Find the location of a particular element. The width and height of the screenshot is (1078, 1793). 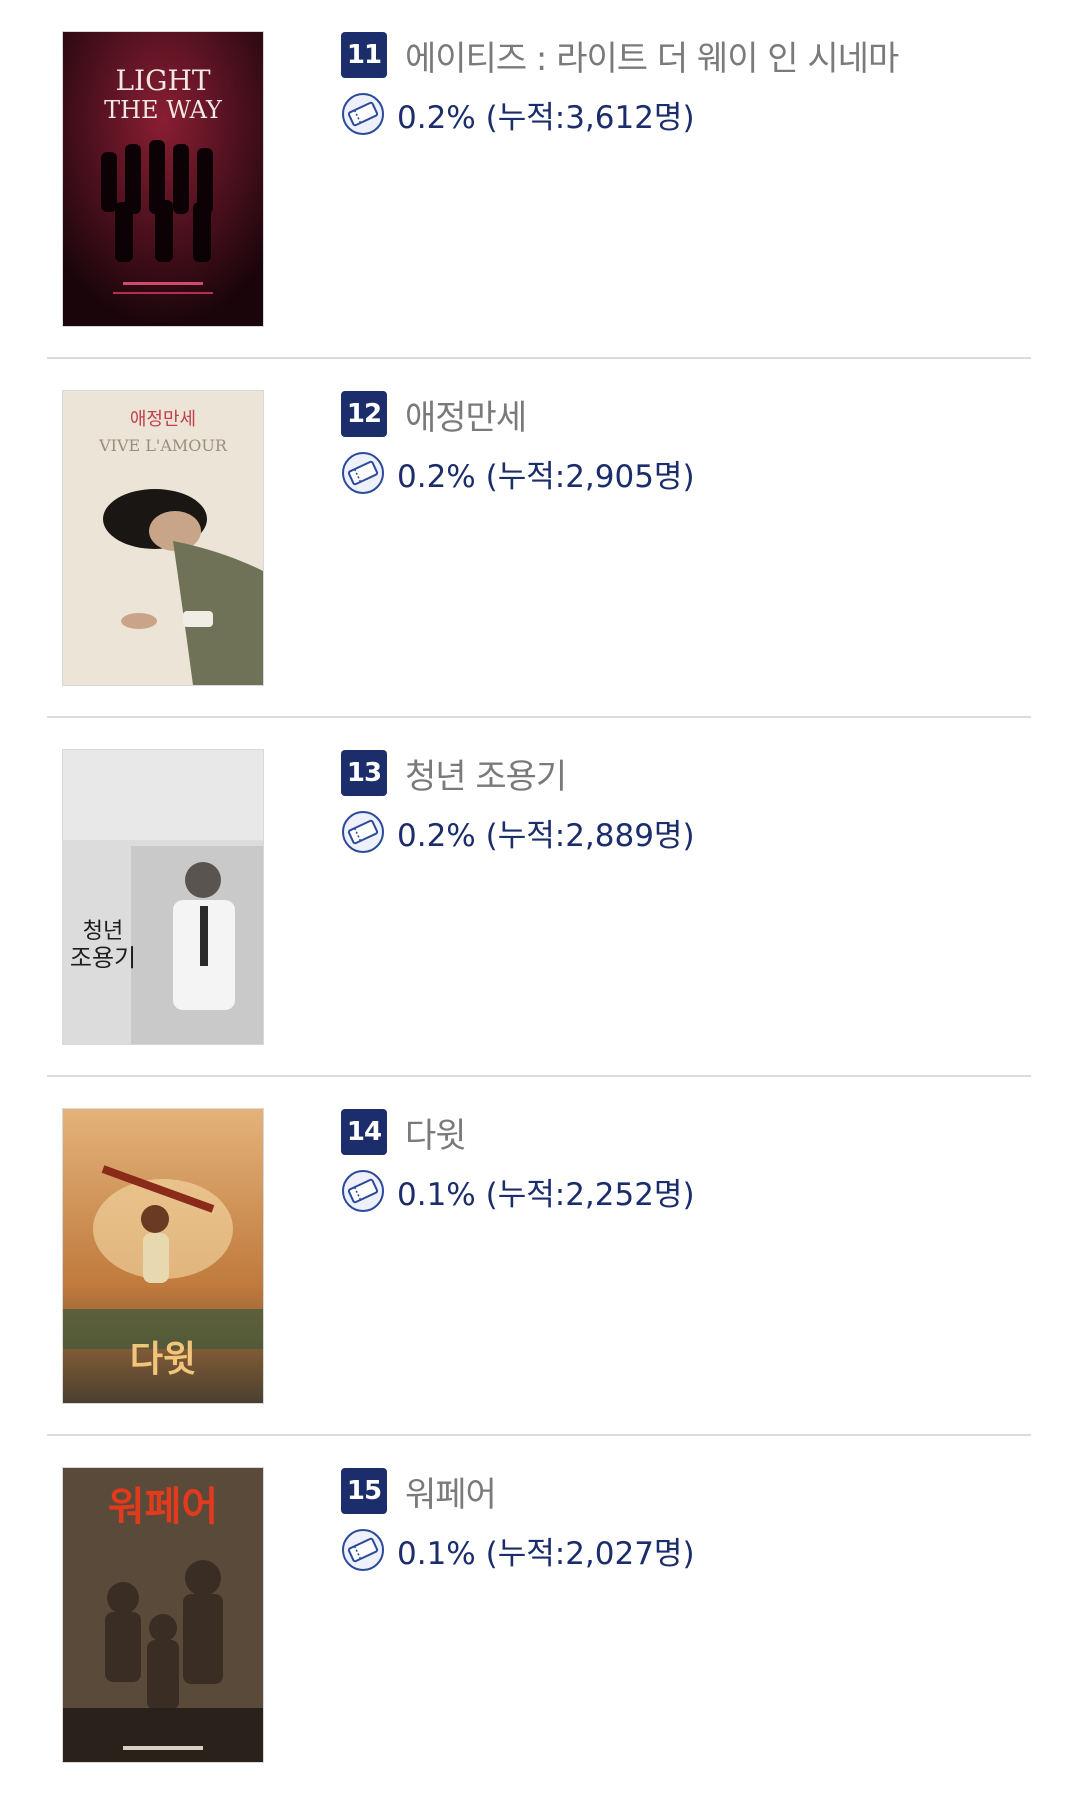

movie-info: 15 워페어 0.1% (누적:2,027명) is located at coordinates (686, 1520).